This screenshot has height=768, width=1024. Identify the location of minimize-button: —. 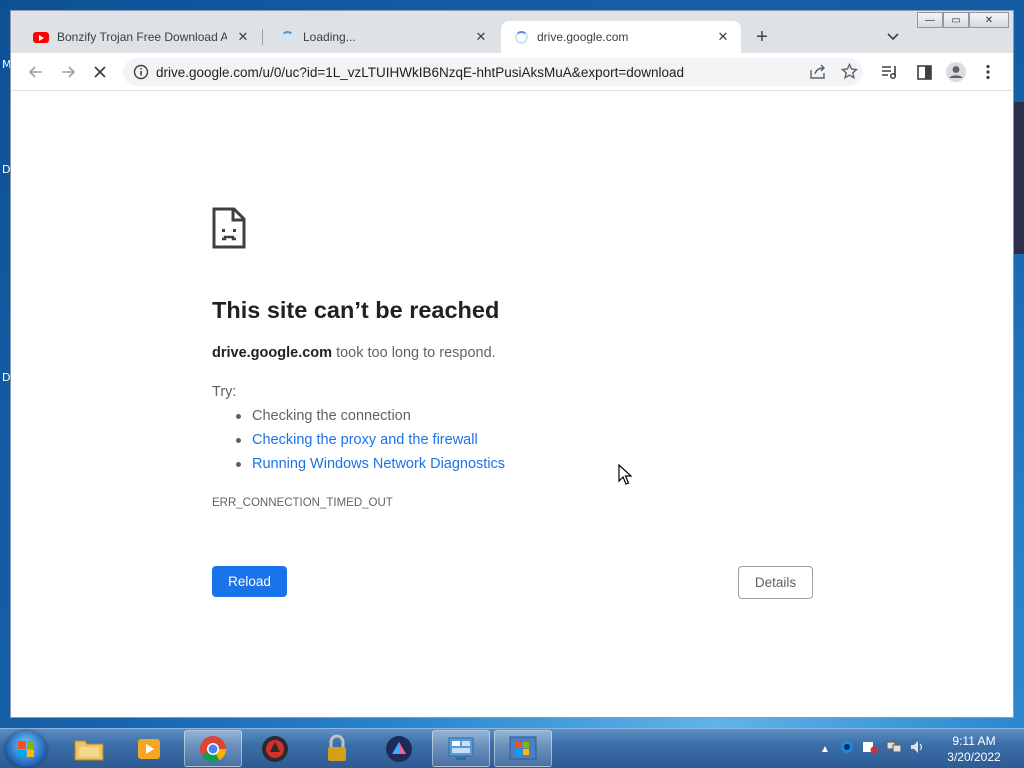
(930, 20).